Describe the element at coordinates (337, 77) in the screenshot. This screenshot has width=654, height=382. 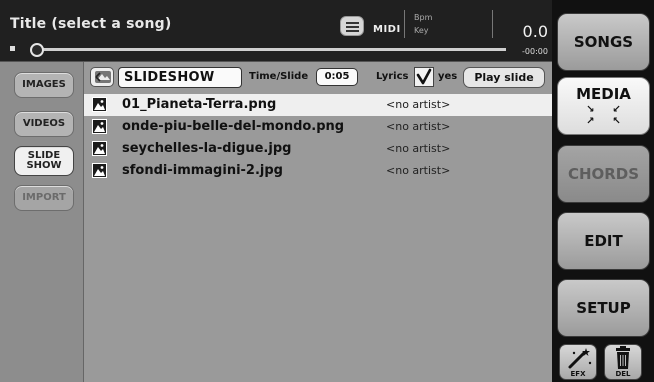
I see `time-slide-input: 0:05` at that location.